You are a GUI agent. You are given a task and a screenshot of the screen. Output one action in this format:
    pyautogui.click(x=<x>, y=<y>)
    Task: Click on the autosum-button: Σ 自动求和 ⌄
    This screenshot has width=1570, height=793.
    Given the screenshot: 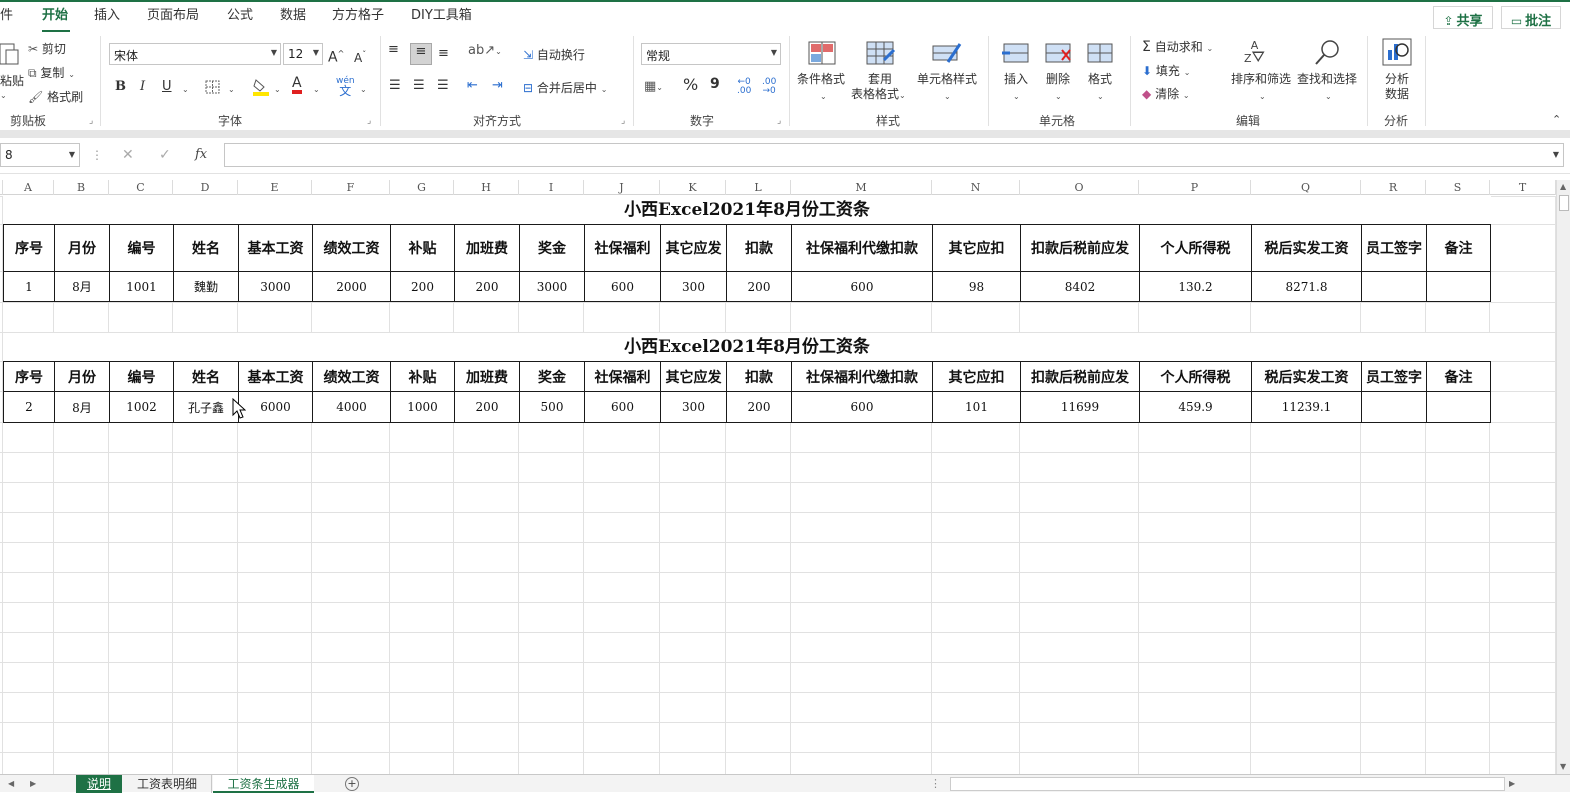 What is the action you would take?
    pyautogui.click(x=1177, y=46)
    